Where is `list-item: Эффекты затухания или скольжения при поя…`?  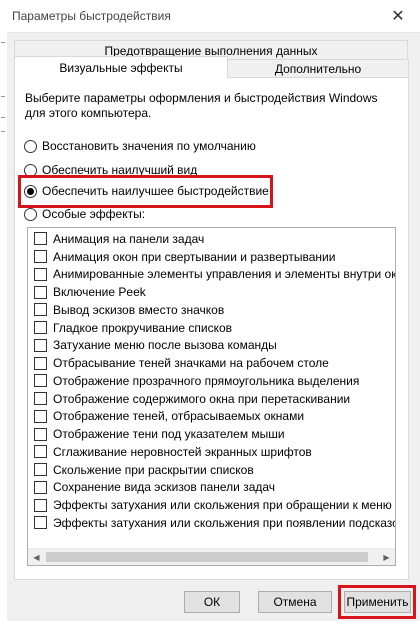 list-item: Эффекты затухания или скольжения при поя… is located at coordinates (212, 523).